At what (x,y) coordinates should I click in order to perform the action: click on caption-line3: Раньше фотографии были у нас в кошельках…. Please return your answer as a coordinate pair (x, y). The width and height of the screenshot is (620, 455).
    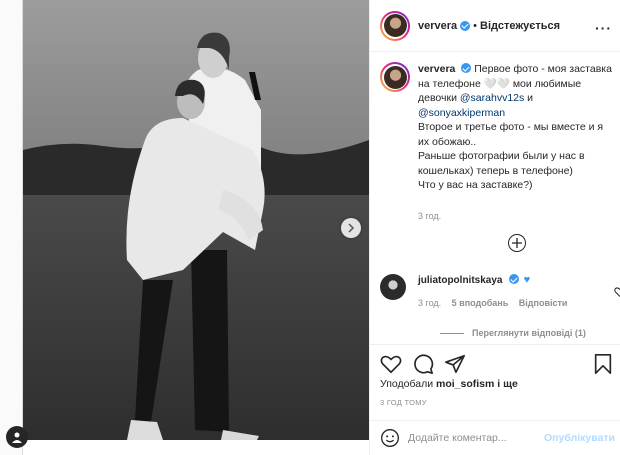
    Looking at the image, I should click on (501, 163).